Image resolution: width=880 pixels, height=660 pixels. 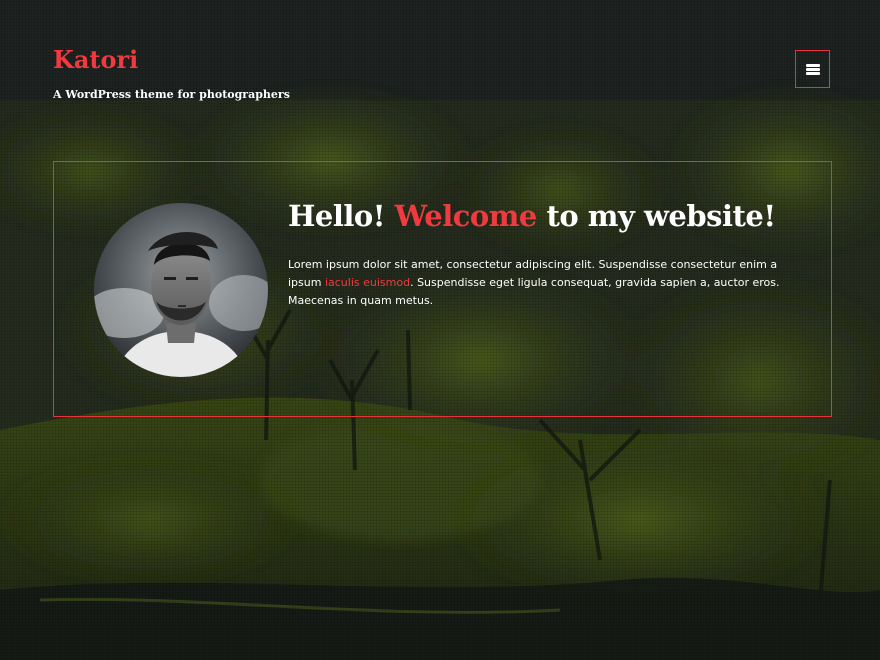 I want to click on heading-end: to my website!, so click(x=656, y=216).